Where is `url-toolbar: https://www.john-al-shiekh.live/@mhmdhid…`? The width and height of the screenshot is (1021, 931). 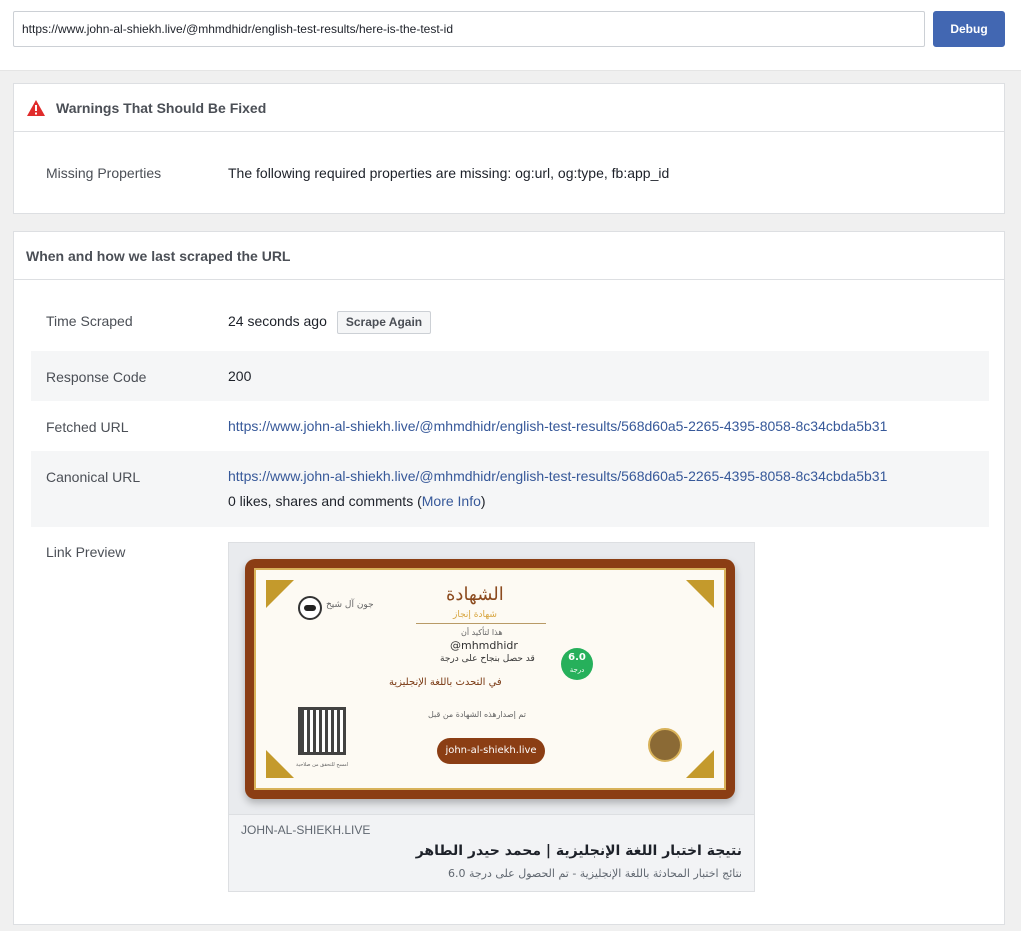
url-toolbar: https://www.john-al-shiekh.live/@mhmdhid… is located at coordinates (510, 35).